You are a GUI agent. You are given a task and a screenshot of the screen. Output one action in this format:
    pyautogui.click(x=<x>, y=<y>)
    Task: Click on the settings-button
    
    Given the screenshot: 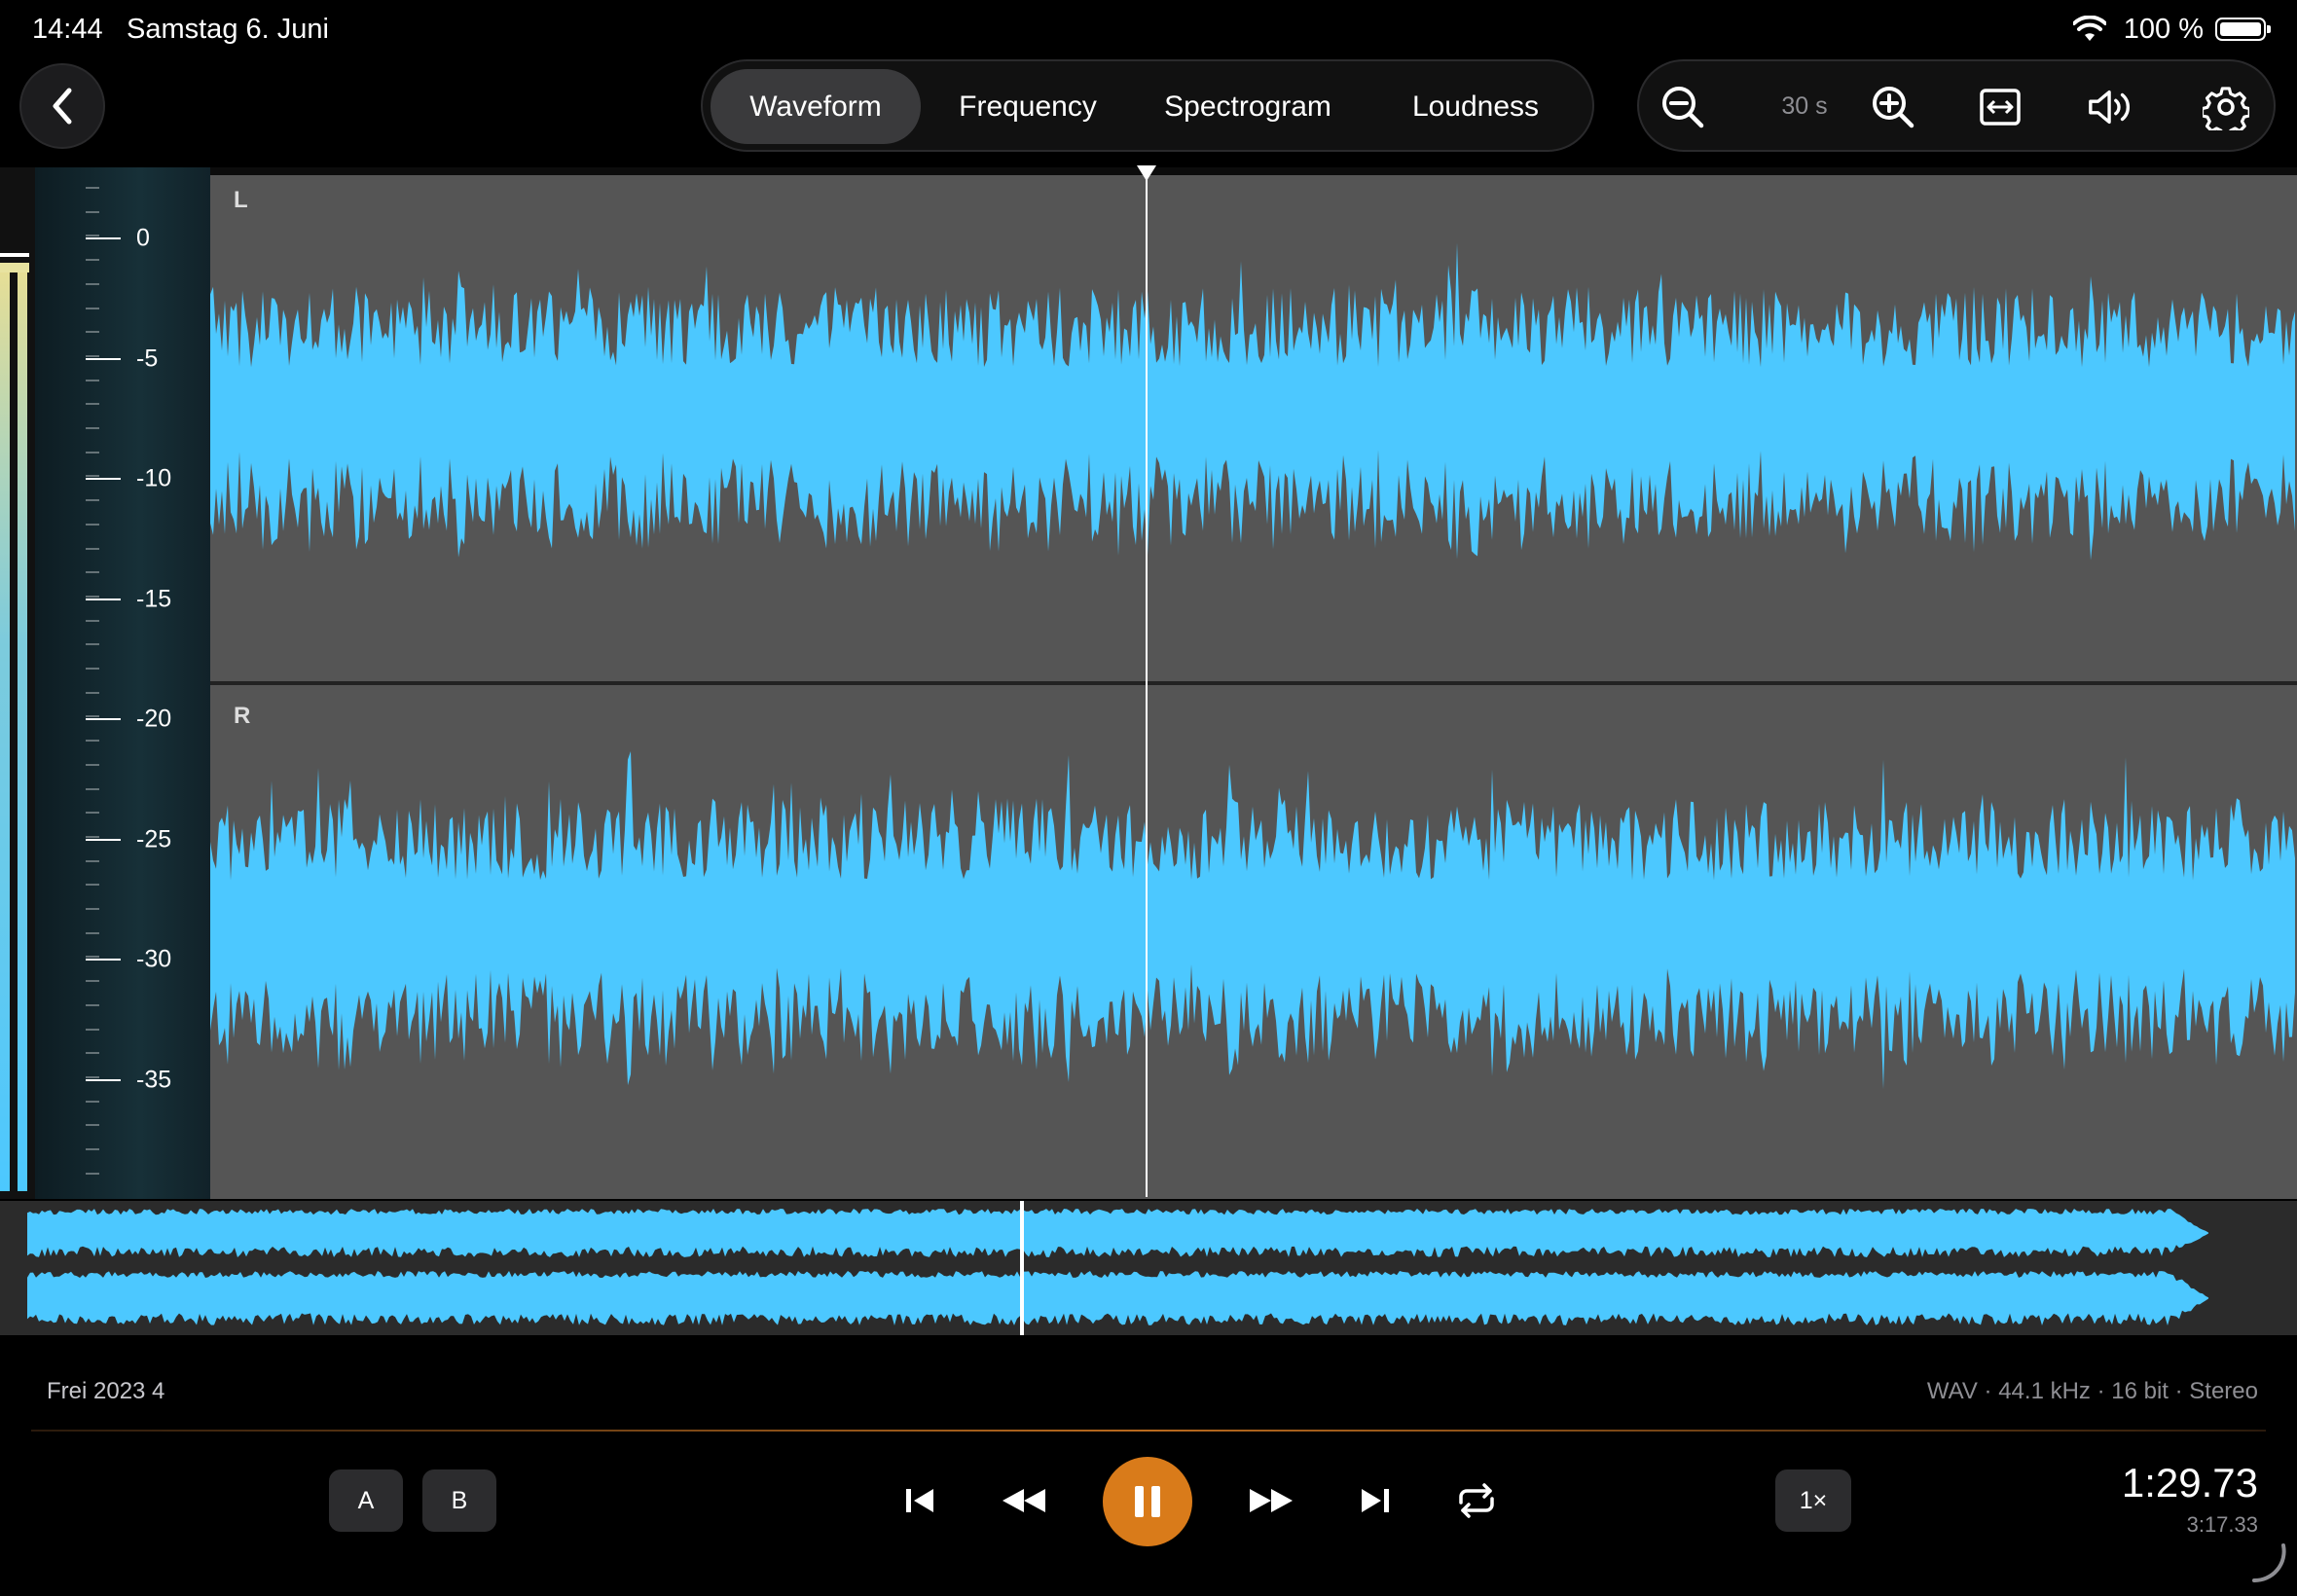 What is the action you would take?
    pyautogui.click(x=2226, y=107)
    